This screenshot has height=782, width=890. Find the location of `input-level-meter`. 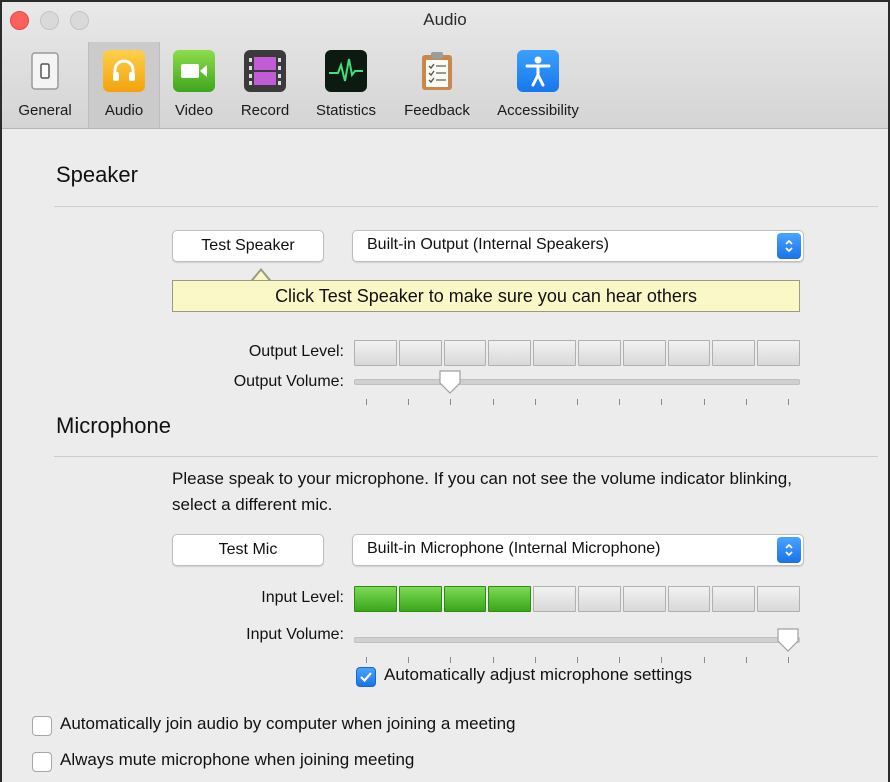

input-level-meter is located at coordinates (577, 599).